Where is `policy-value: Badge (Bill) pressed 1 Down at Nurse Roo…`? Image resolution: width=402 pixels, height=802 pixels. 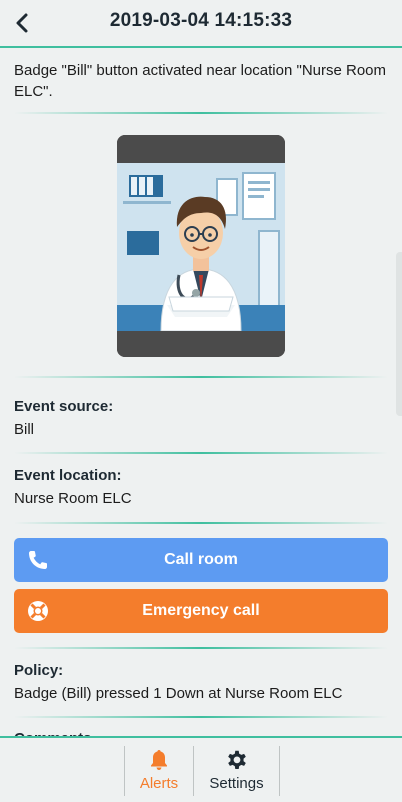 policy-value: Badge (Bill) pressed 1 Down at Nurse Roo… is located at coordinates (178, 693).